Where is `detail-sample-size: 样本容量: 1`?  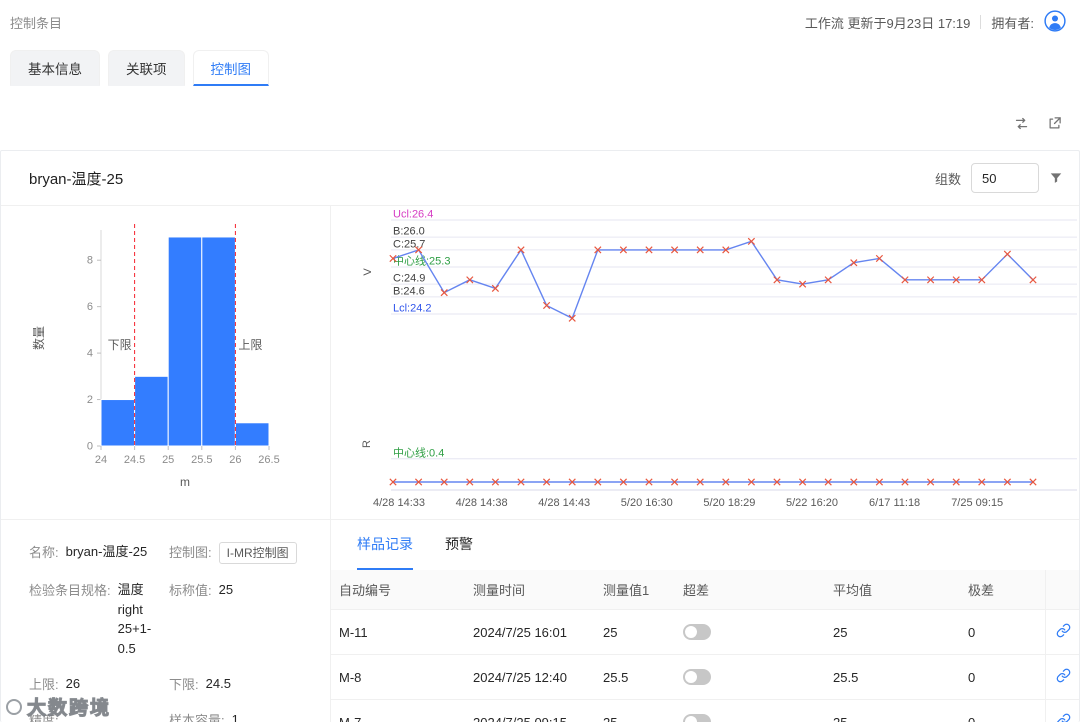 detail-sample-size: 样本容量: 1 is located at coordinates (204, 716).